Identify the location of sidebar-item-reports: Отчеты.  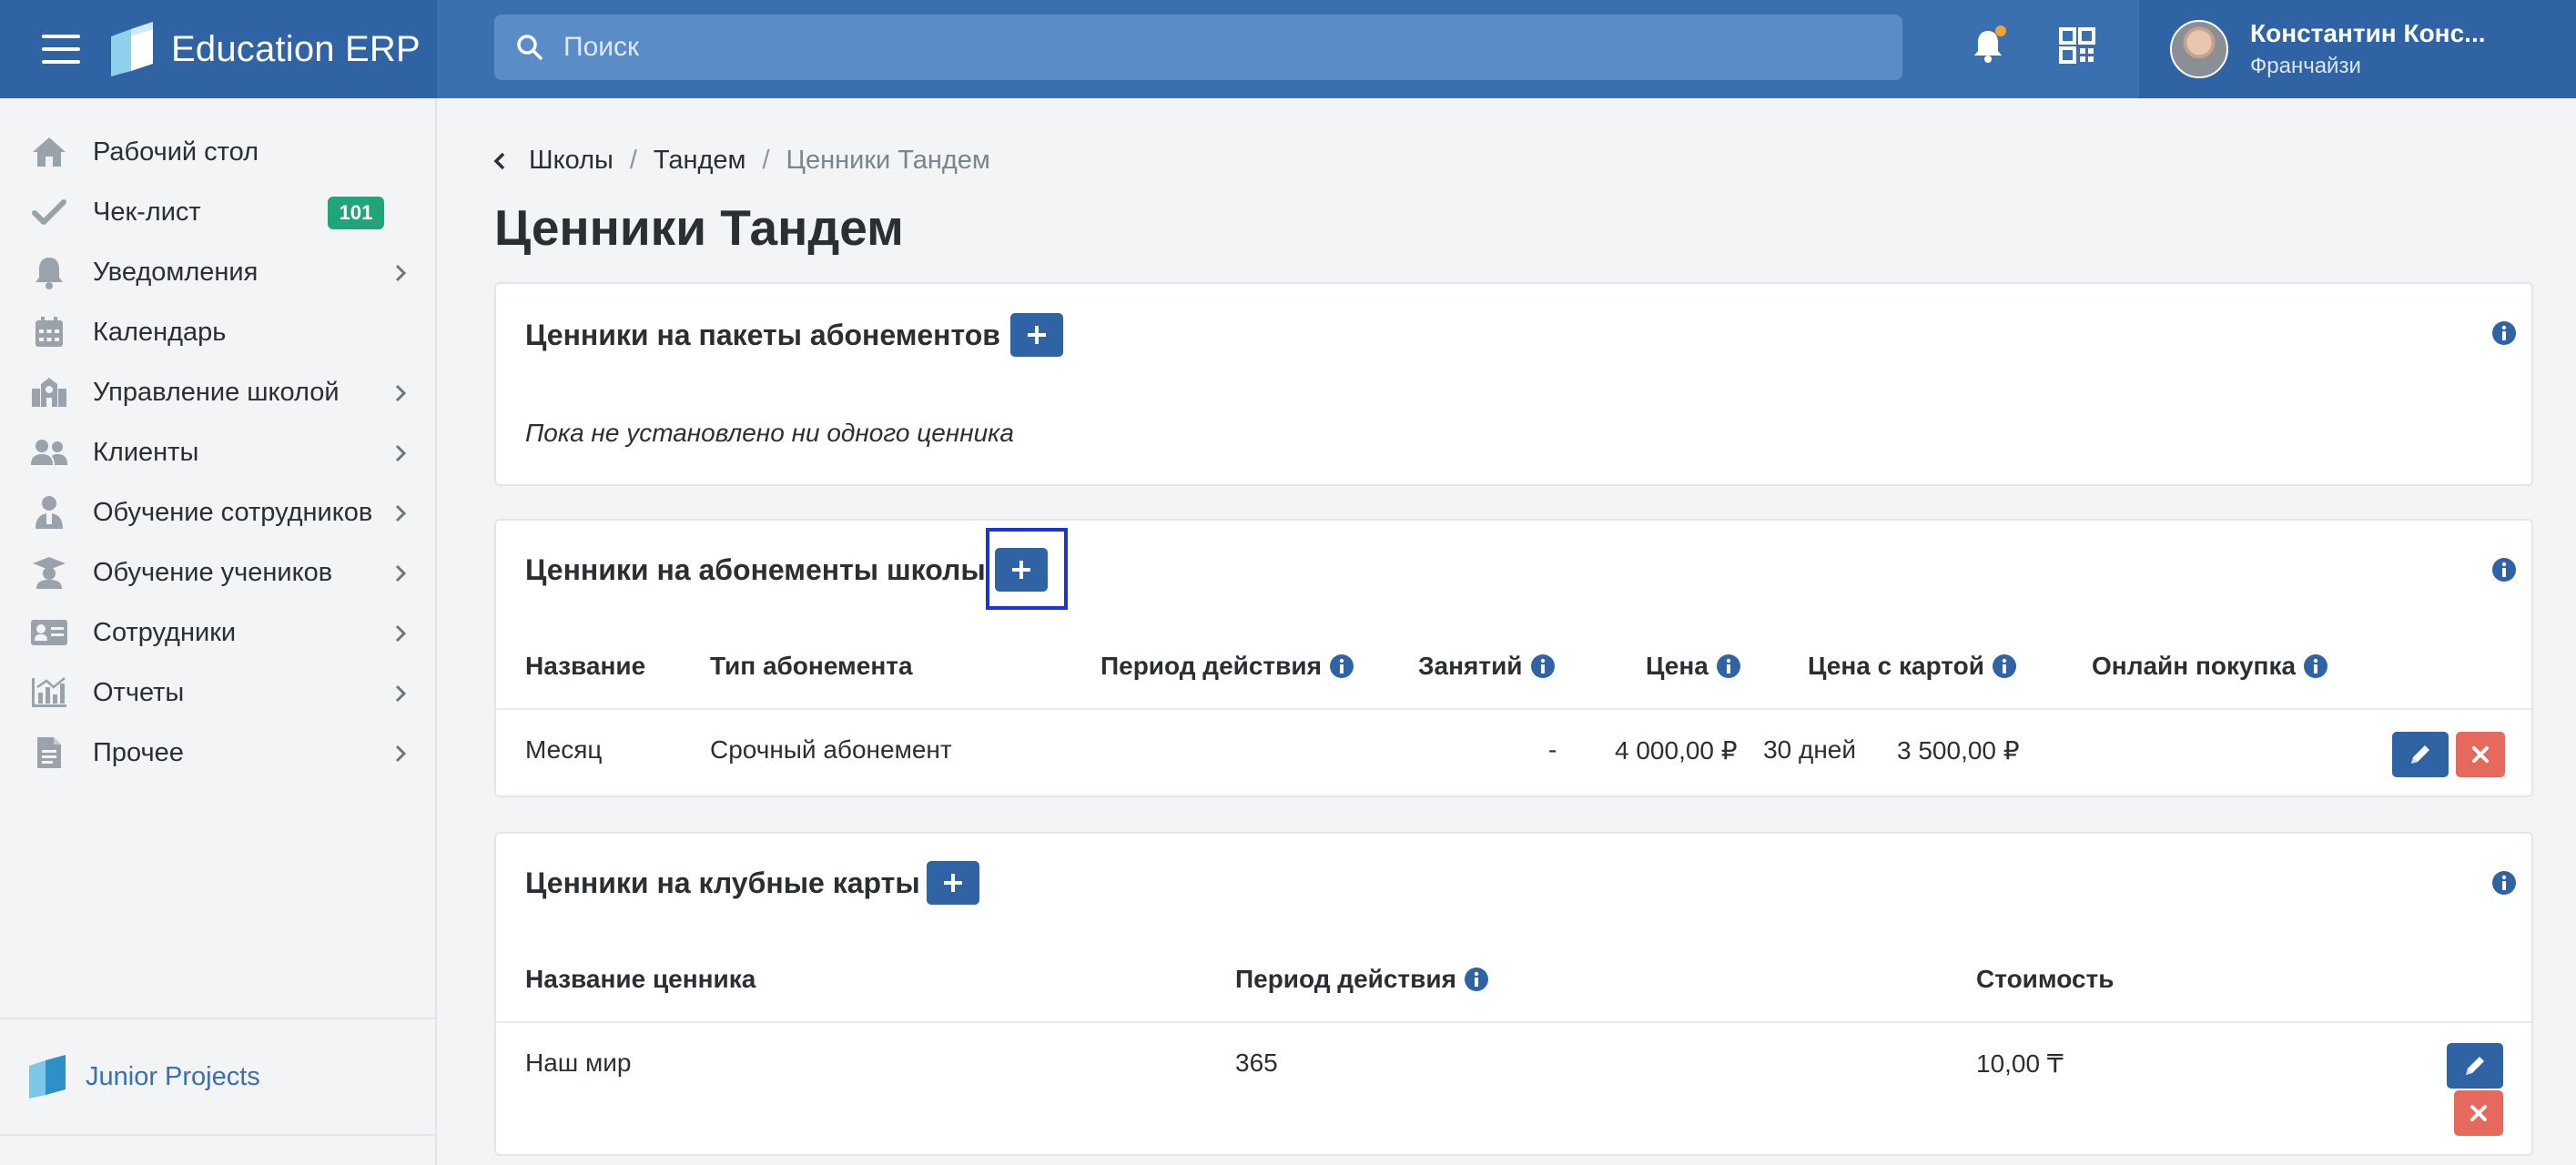
(217, 693).